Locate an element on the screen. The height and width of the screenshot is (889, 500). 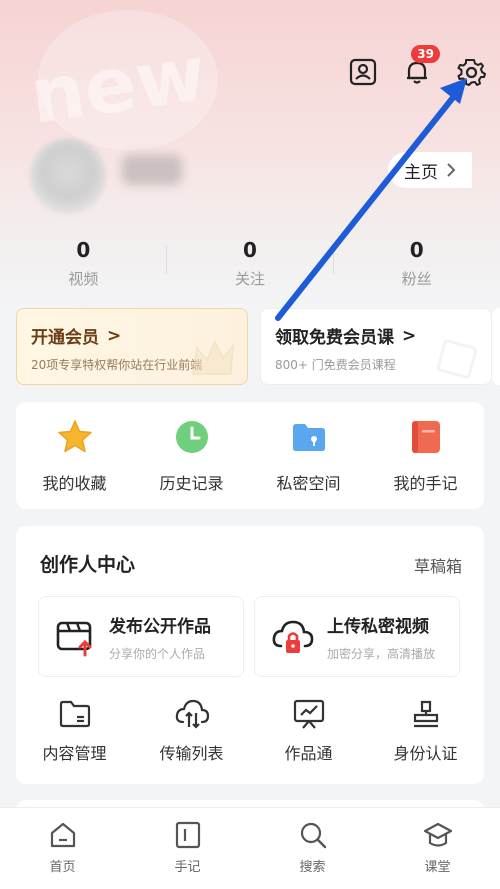
free-course-card: 领取免费会员课 > 800+ 门免费会员课程 is located at coordinates (376, 346).